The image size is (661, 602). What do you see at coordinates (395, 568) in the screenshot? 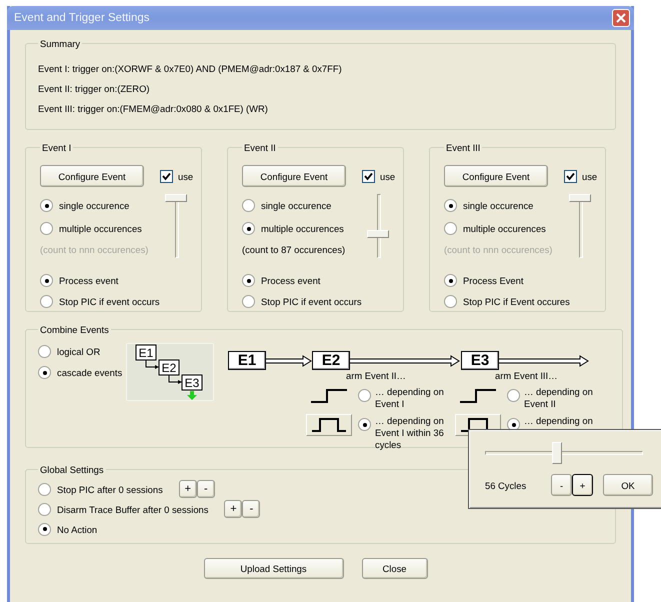
I see `close-button: Close` at bounding box center [395, 568].